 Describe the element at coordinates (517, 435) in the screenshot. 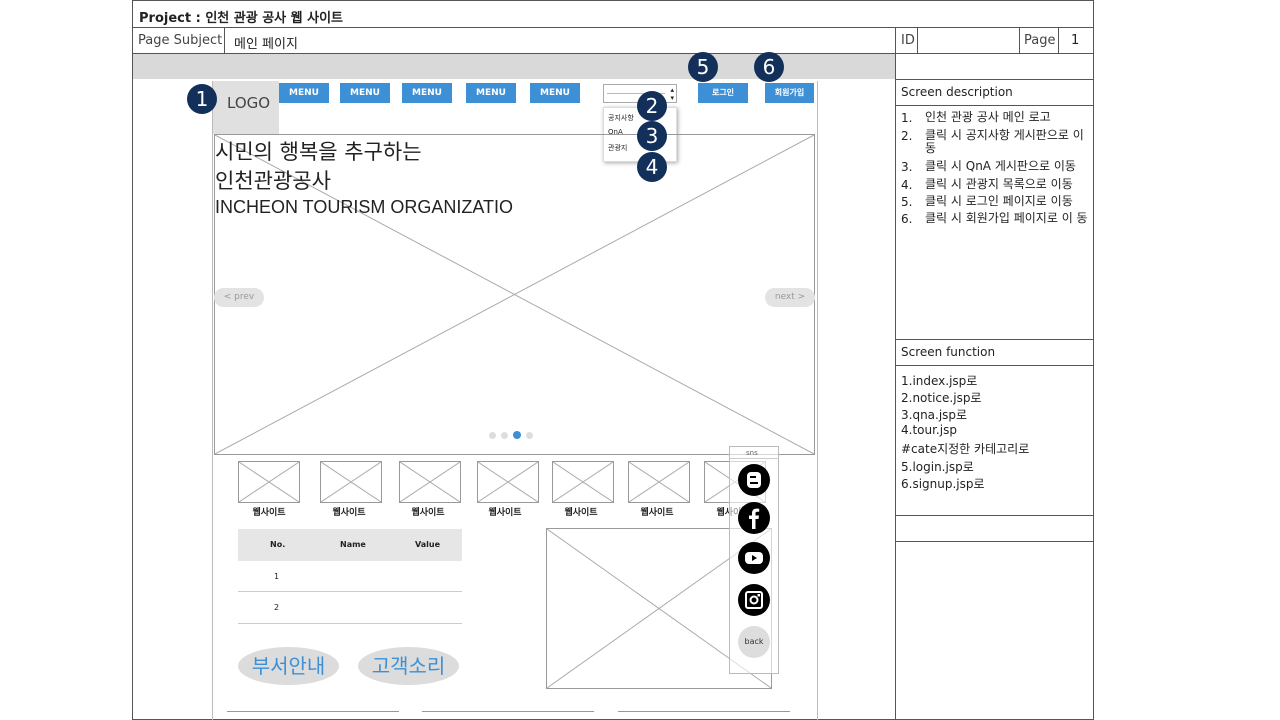

I see `slider-dot-active` at that location.